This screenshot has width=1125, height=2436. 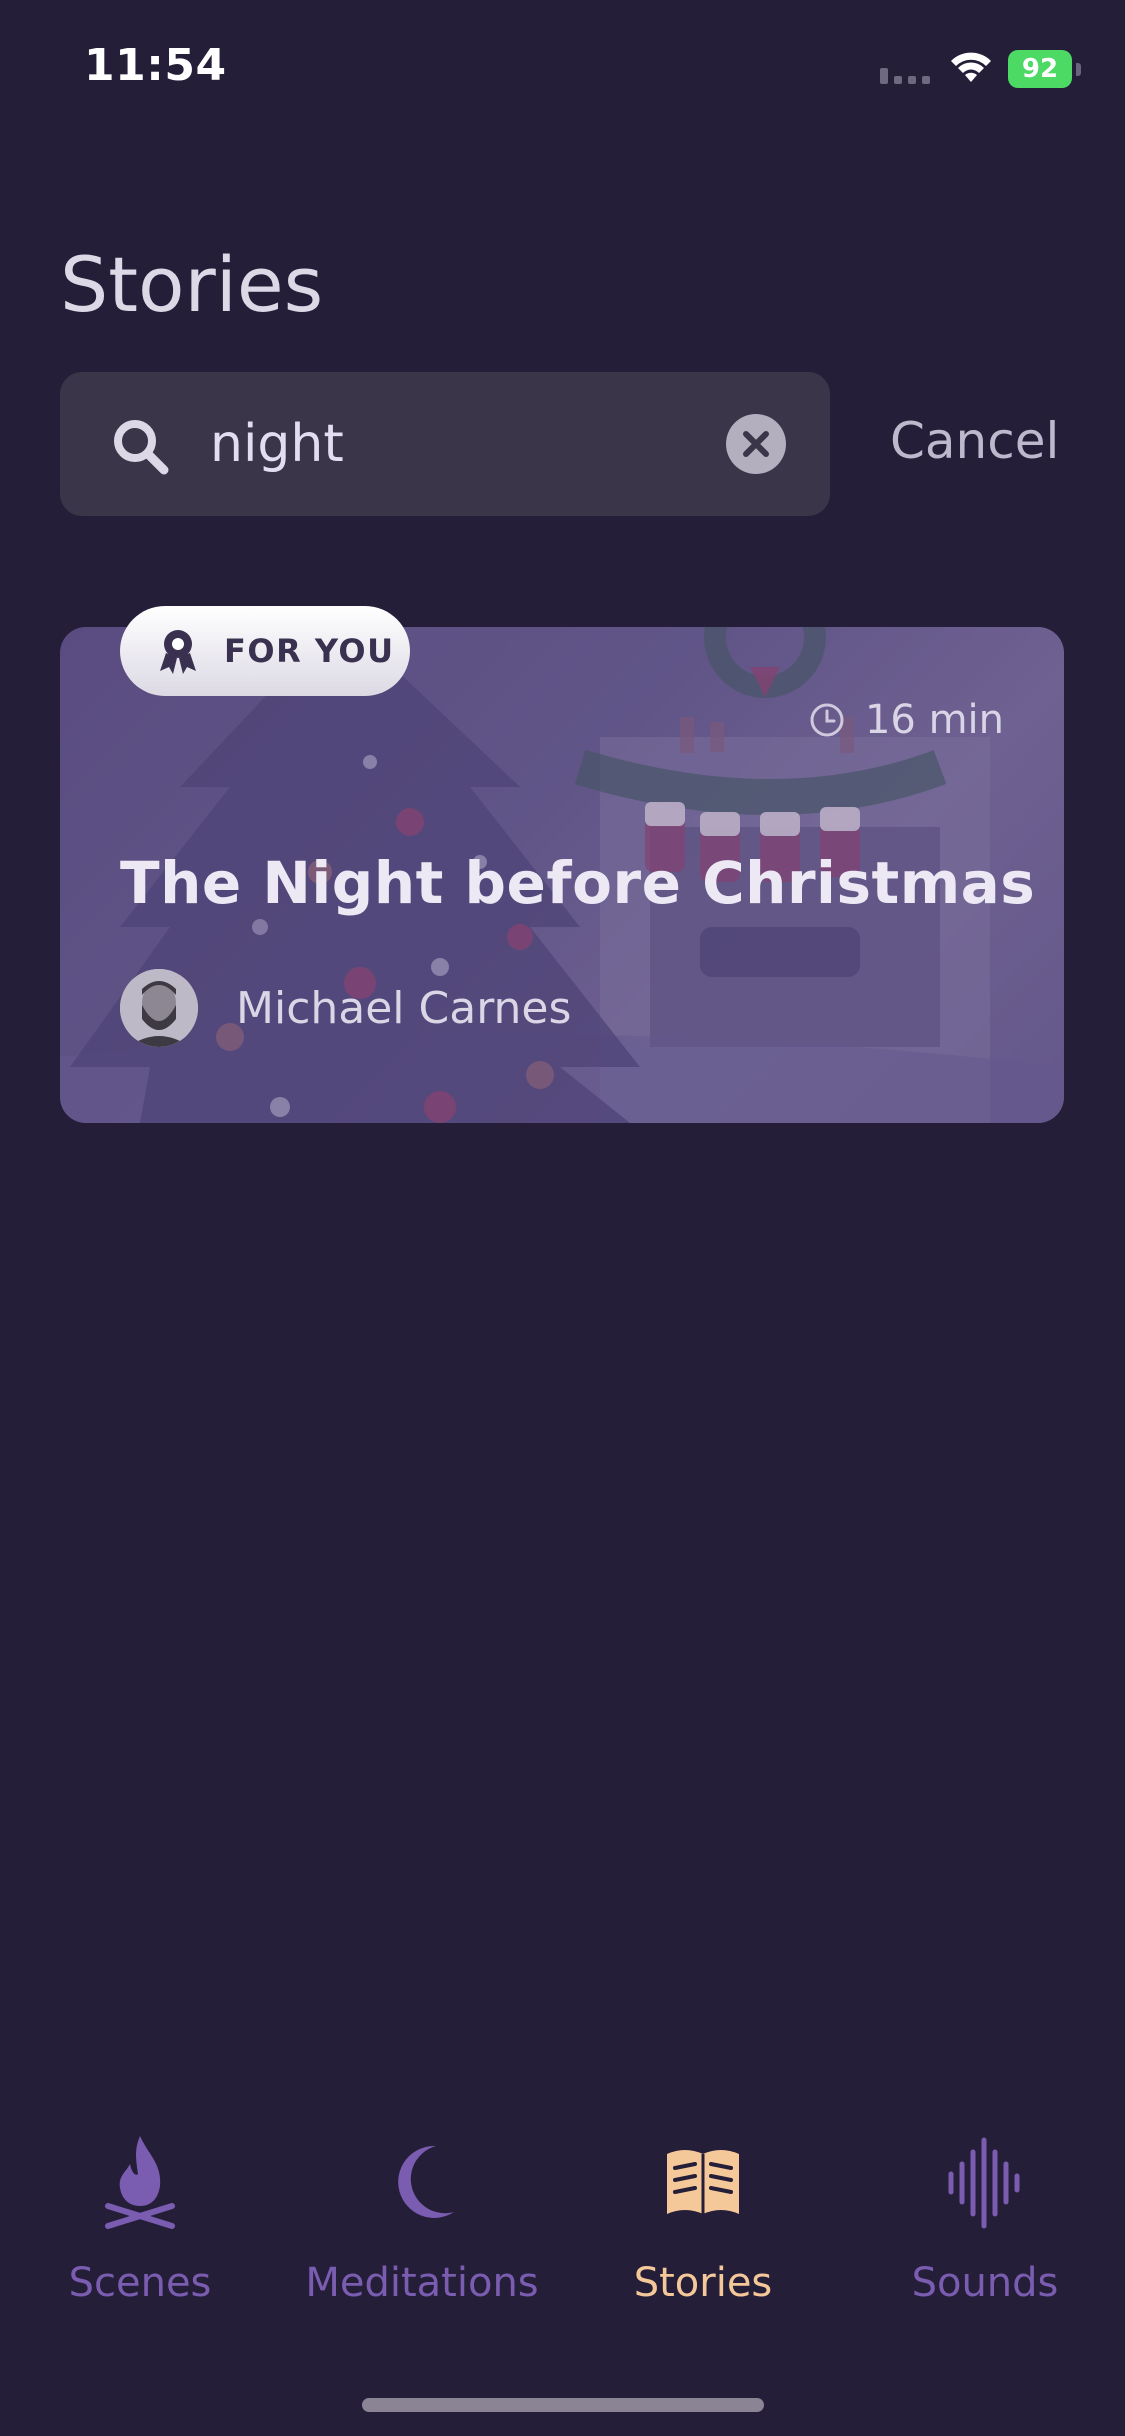 I want to click on story-title: The Night before Christmas, so click(x=578, y=883).